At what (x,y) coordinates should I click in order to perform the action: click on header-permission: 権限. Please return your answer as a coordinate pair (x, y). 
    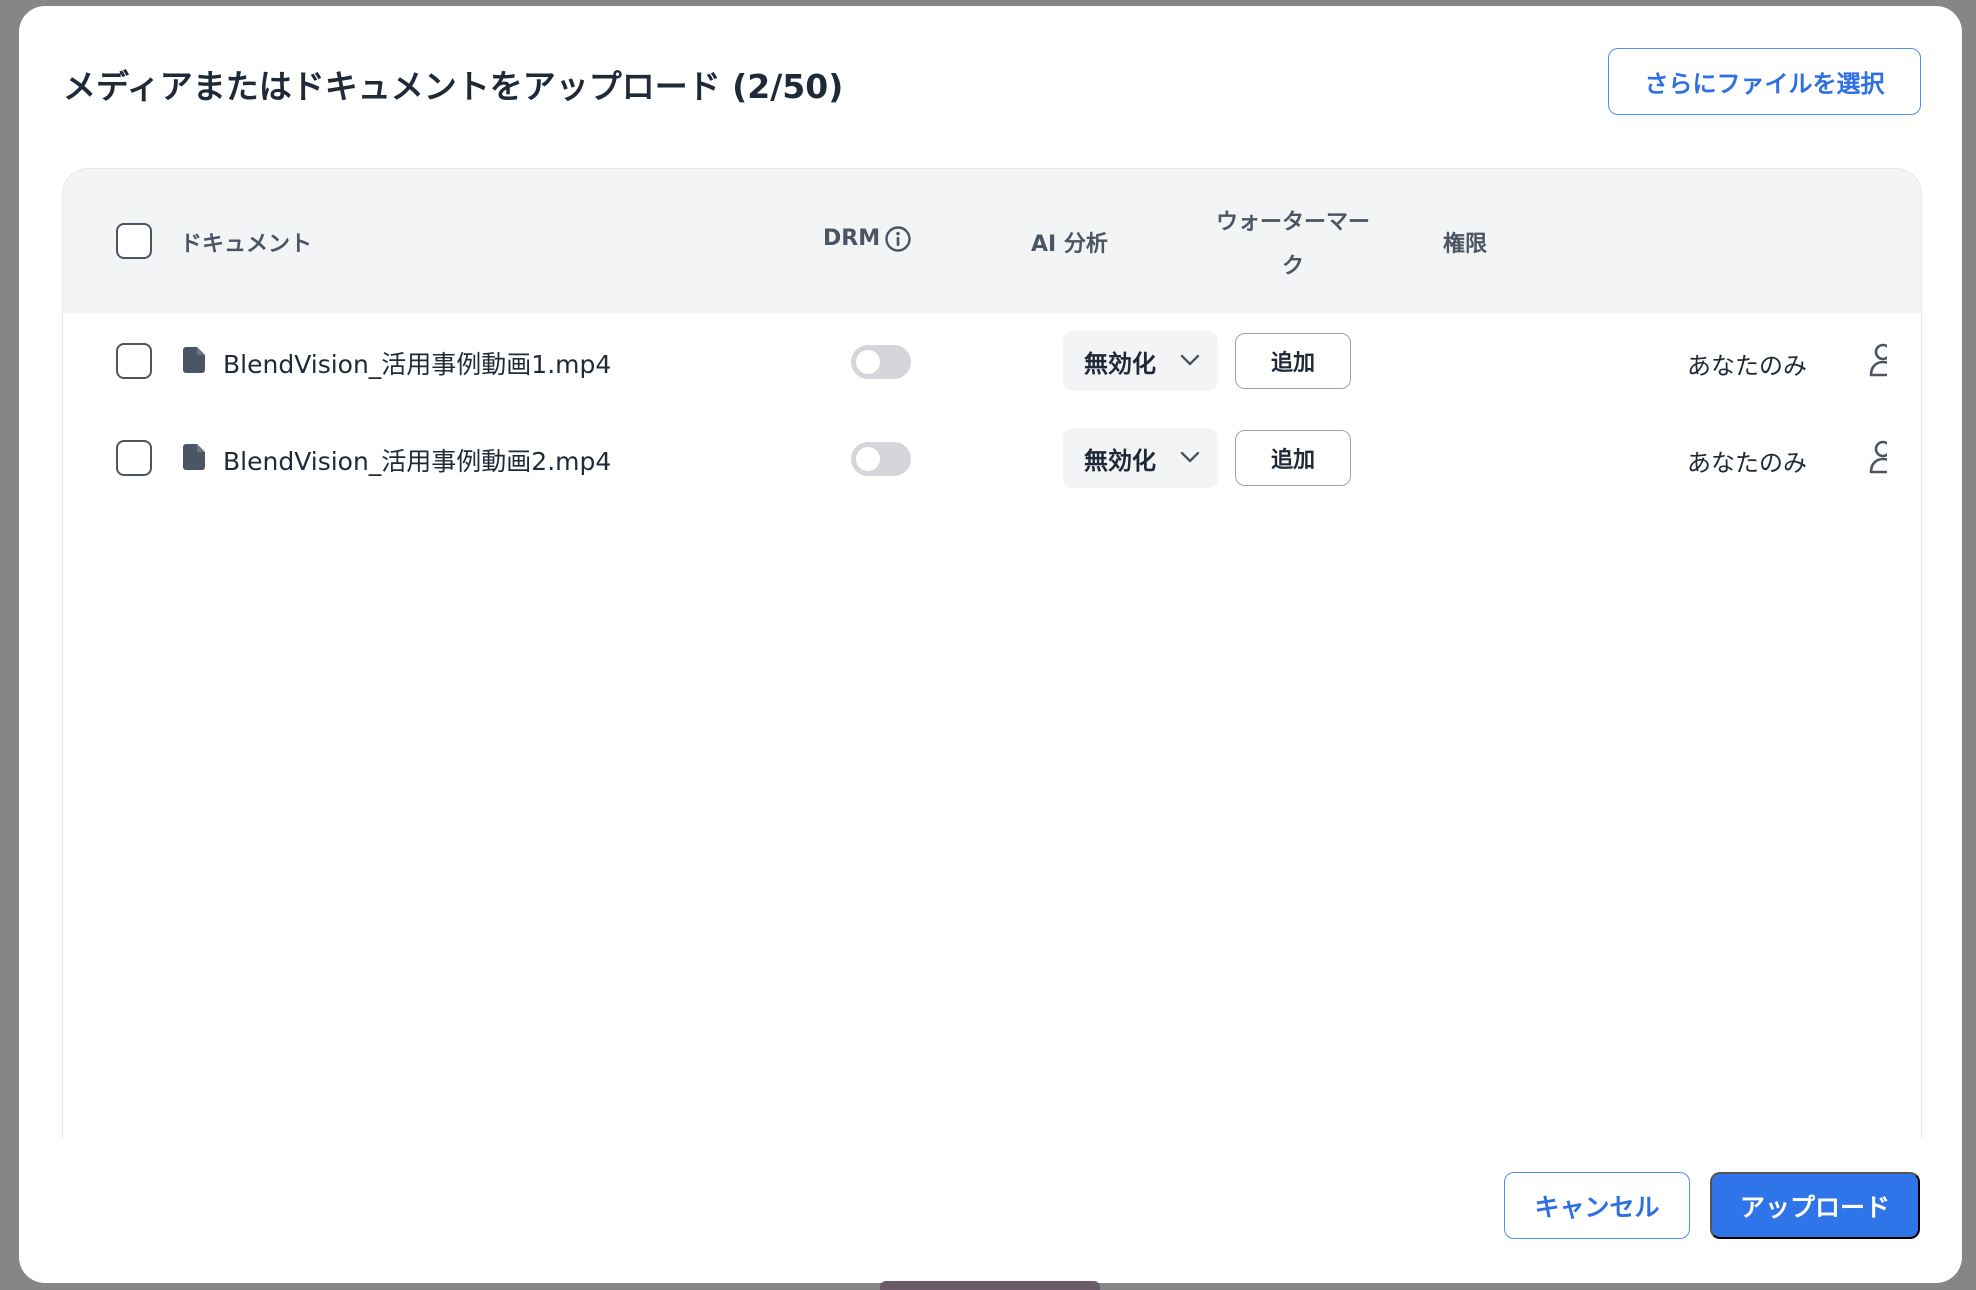
    Looking at the image, I should click on (1465, 244).